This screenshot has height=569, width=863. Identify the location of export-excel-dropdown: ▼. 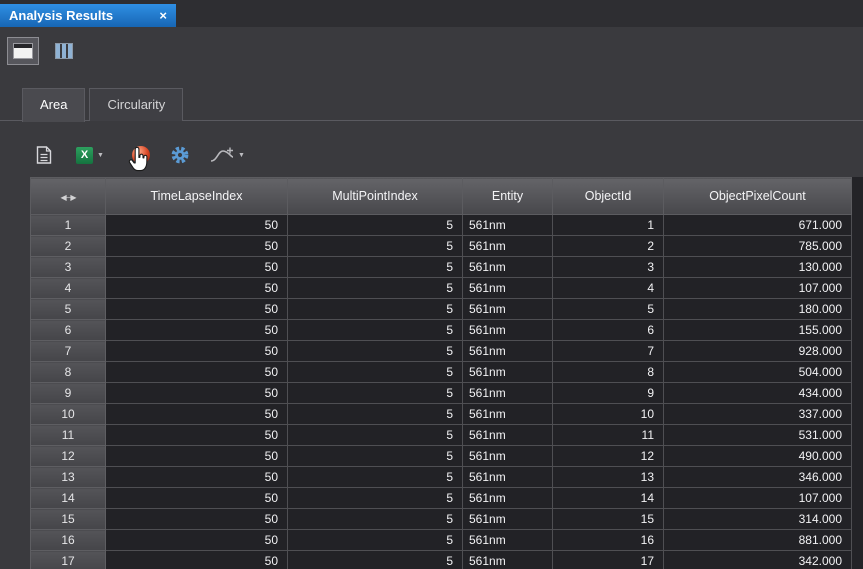
(100, 155).